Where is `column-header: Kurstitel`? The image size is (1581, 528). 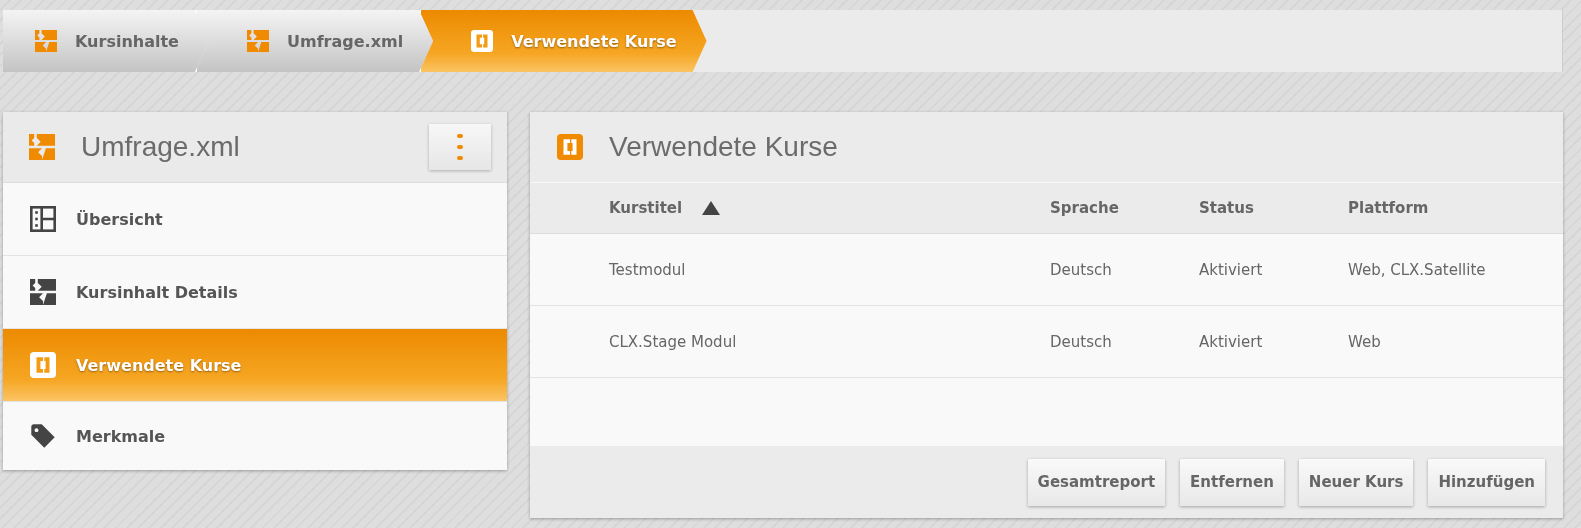
column-header: Kurstitel is located at coordinates (829, 208).